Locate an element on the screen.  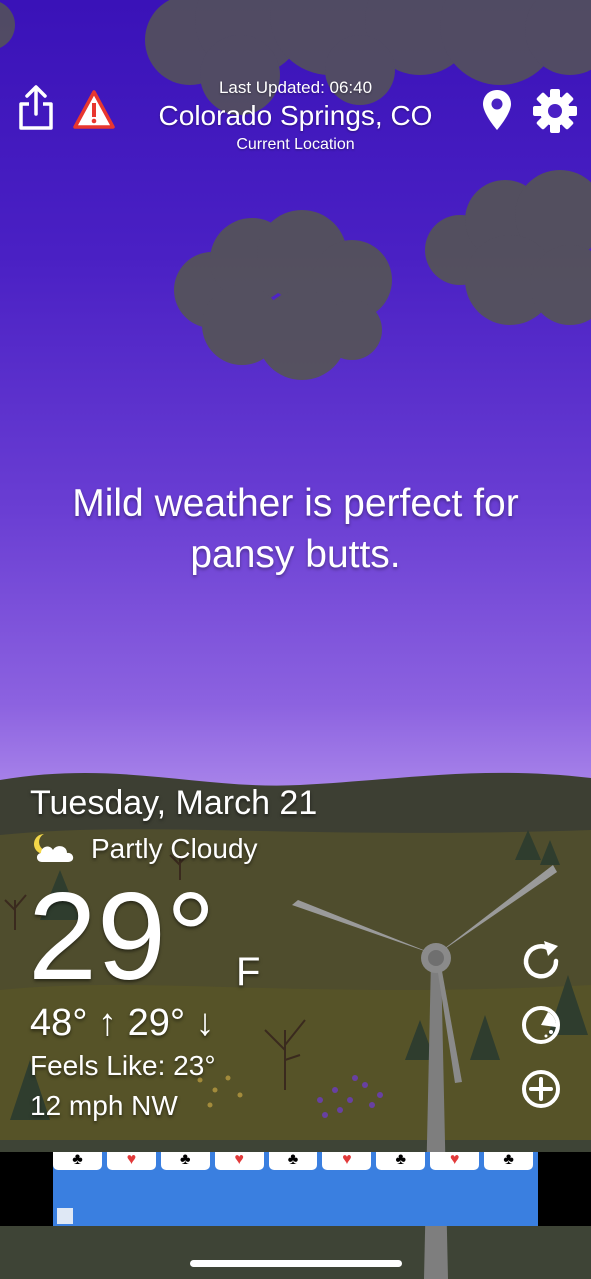
add-icon is located at coordinates (541, 1089).